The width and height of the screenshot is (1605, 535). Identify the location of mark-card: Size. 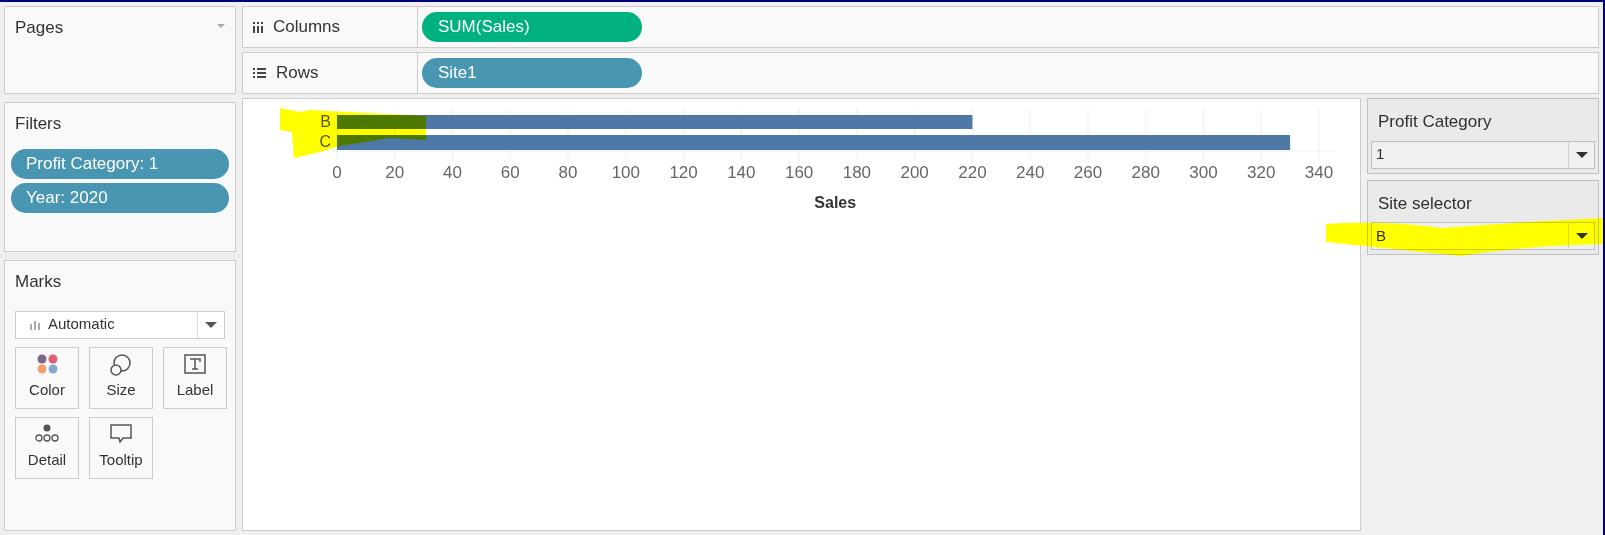
(121, 377).